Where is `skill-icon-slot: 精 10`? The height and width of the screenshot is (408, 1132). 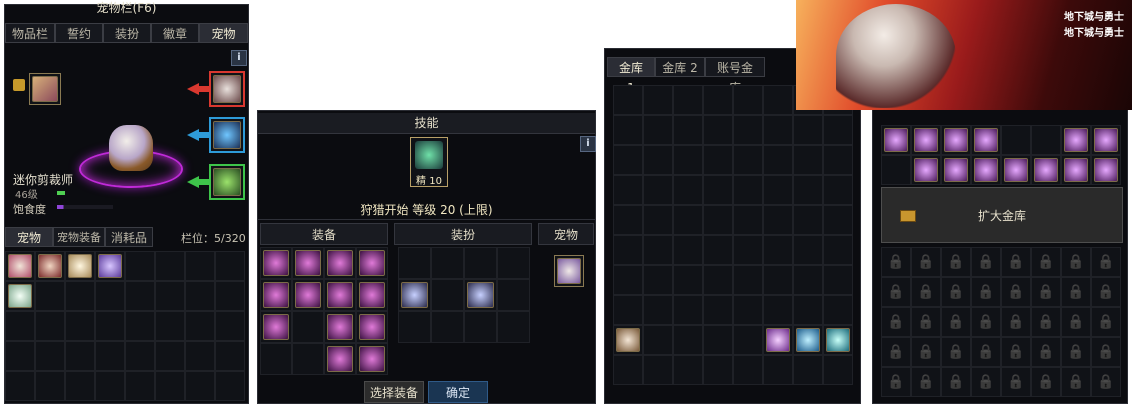 skill-icon-slot: 精 10 is located at coordinates (429, 162).